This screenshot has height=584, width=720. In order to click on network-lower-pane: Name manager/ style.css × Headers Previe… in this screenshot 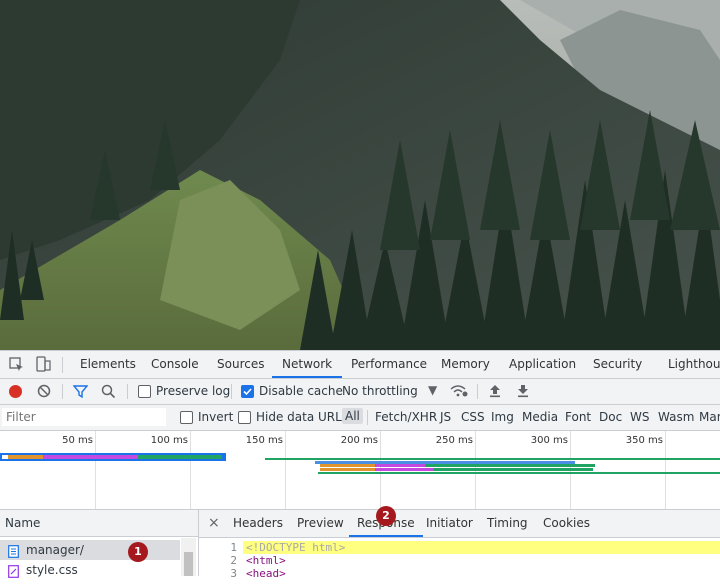, I will do `click(360, 545)`.